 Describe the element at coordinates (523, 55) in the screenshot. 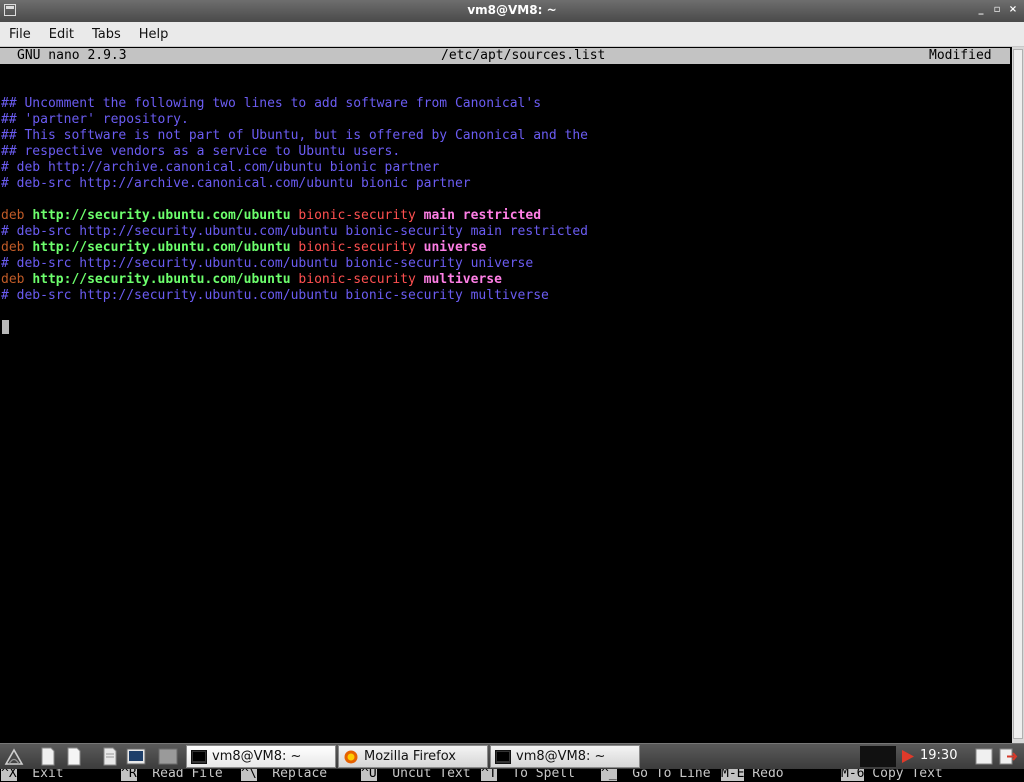

I see `nano-filename: /etc/apt/sources.list` at that location.